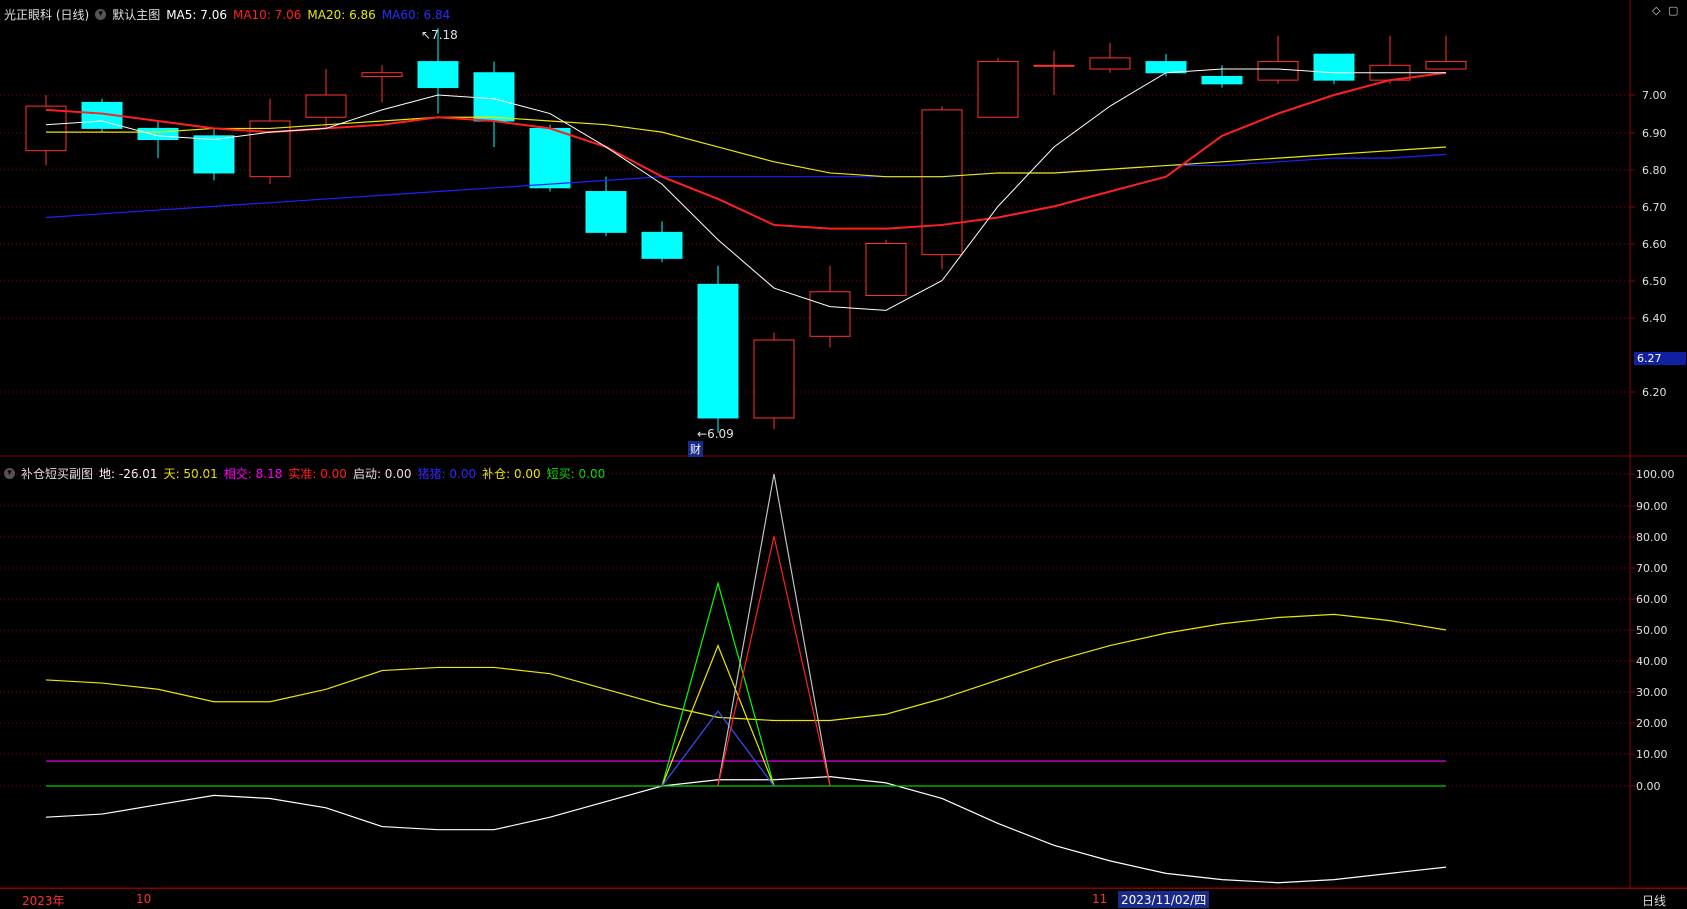 The width and height of the screenshot is (1687, 909). What do you see at coordinates (1100, 899) in the screenshot?
I see `month-nov-label: 11` at bounding box center [1100, 899].